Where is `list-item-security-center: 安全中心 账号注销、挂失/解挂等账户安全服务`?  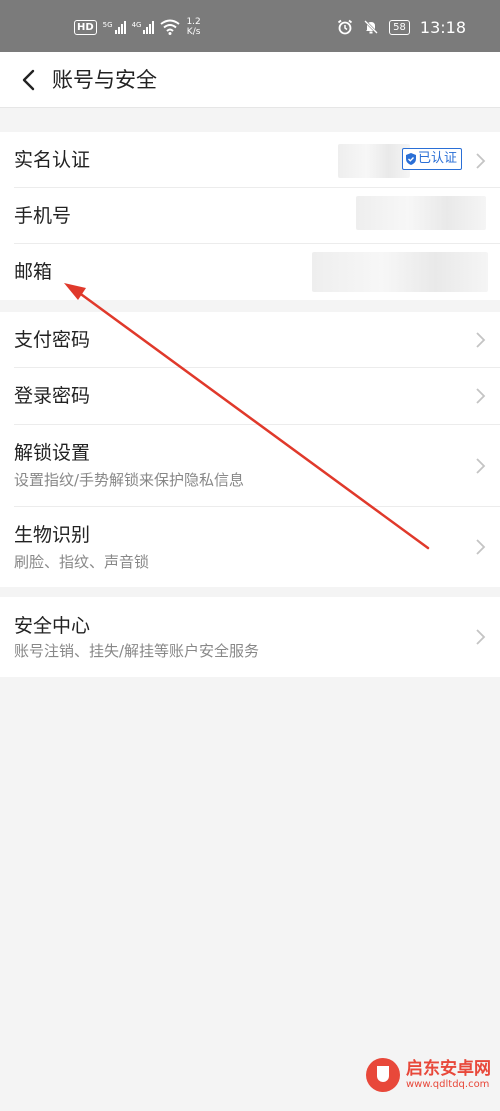 list-item-security-center: 安全中心 账号注销、挂失/解挂等账户安全服务 is located at coordinates (250, 637).